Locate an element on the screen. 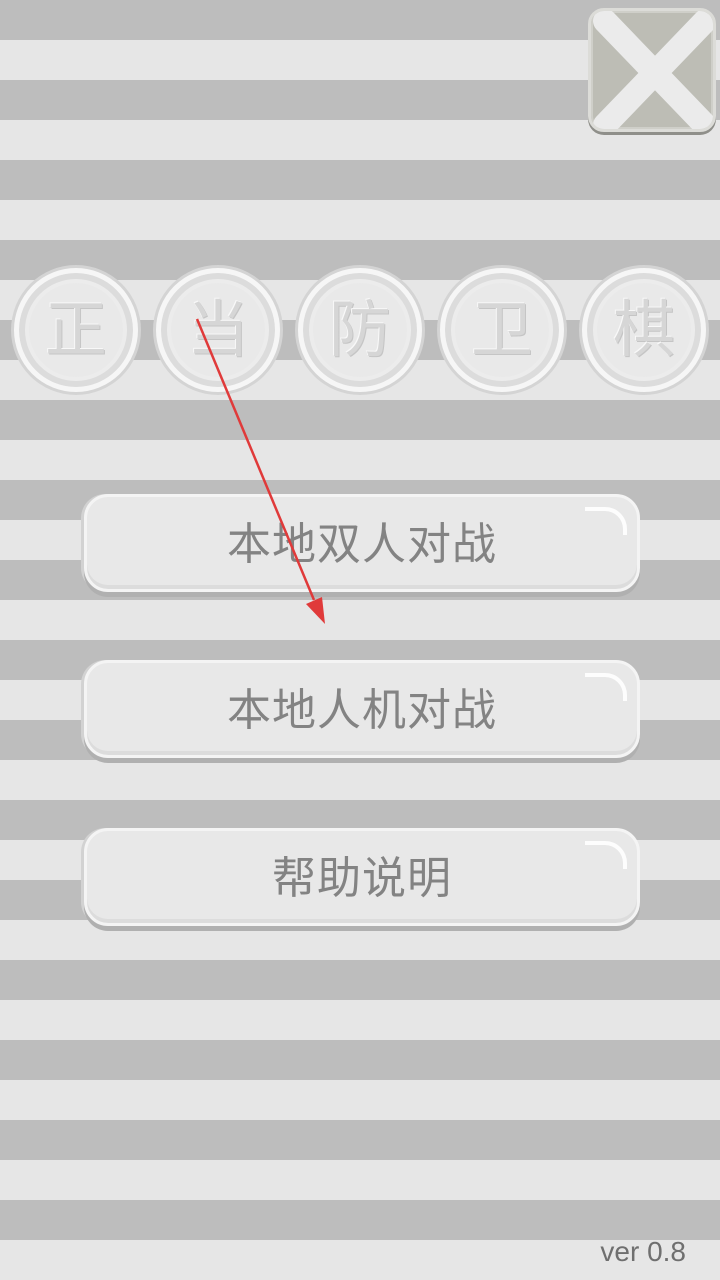  local-pvp-label: 本地双人对战 is located at coordinates (362, 544).